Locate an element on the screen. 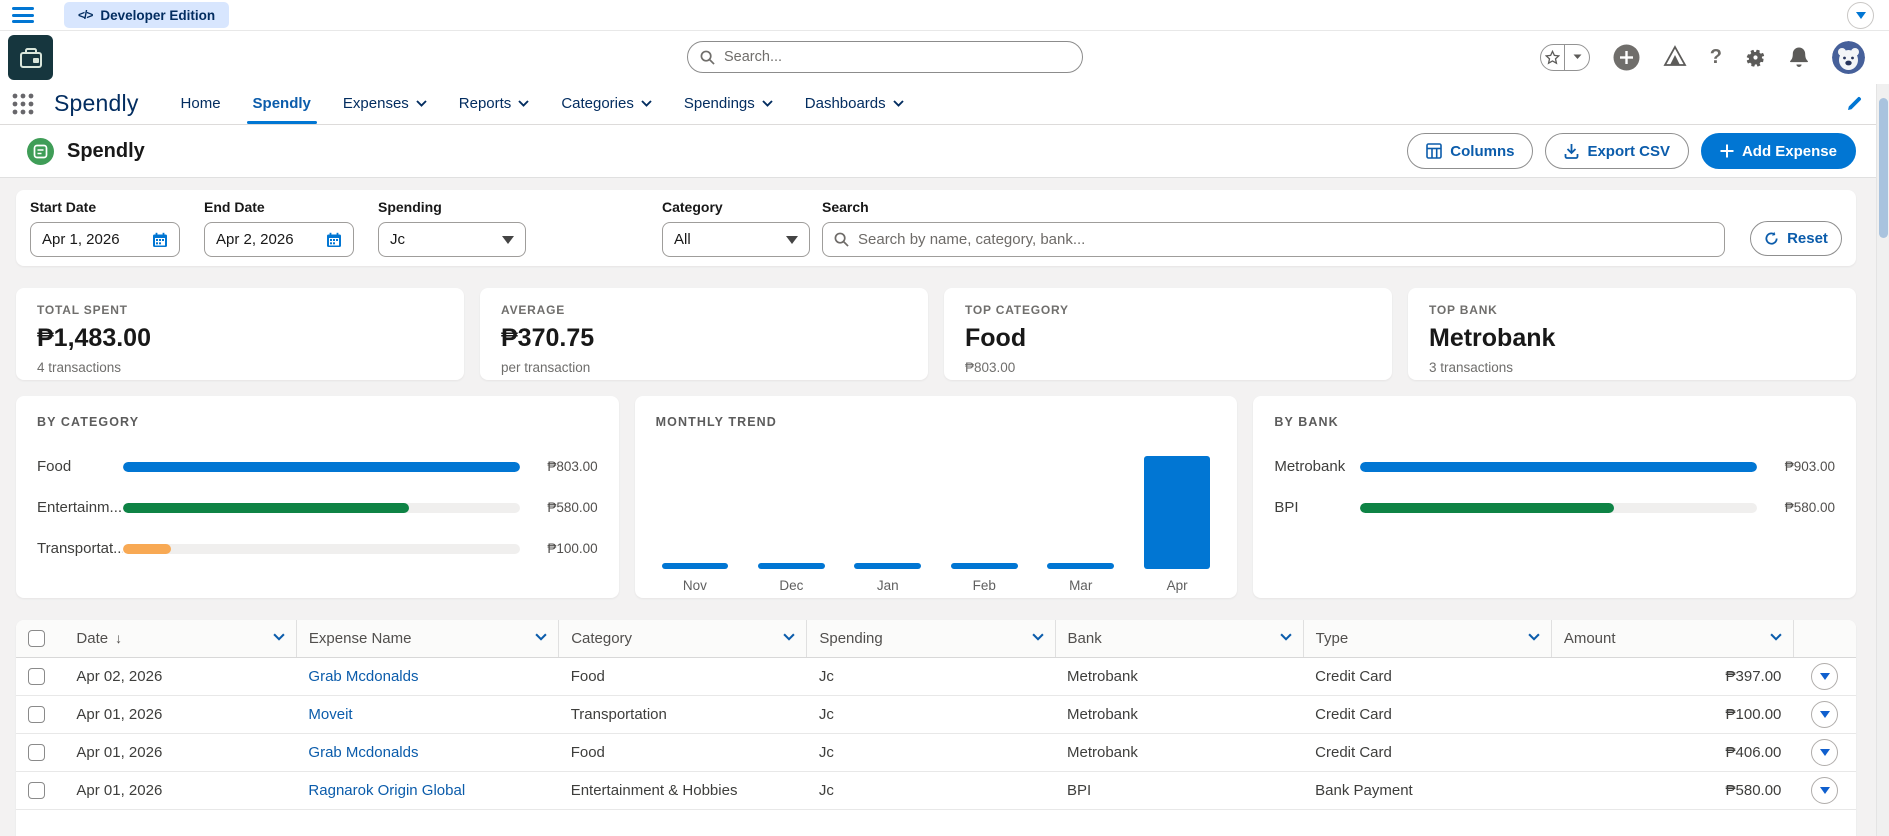  category-select-value: All is located at coordinates (682, 239).